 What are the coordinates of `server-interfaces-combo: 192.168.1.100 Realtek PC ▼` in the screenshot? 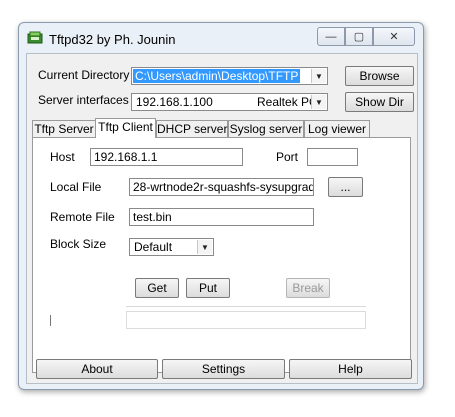 It's located at (229, 102).